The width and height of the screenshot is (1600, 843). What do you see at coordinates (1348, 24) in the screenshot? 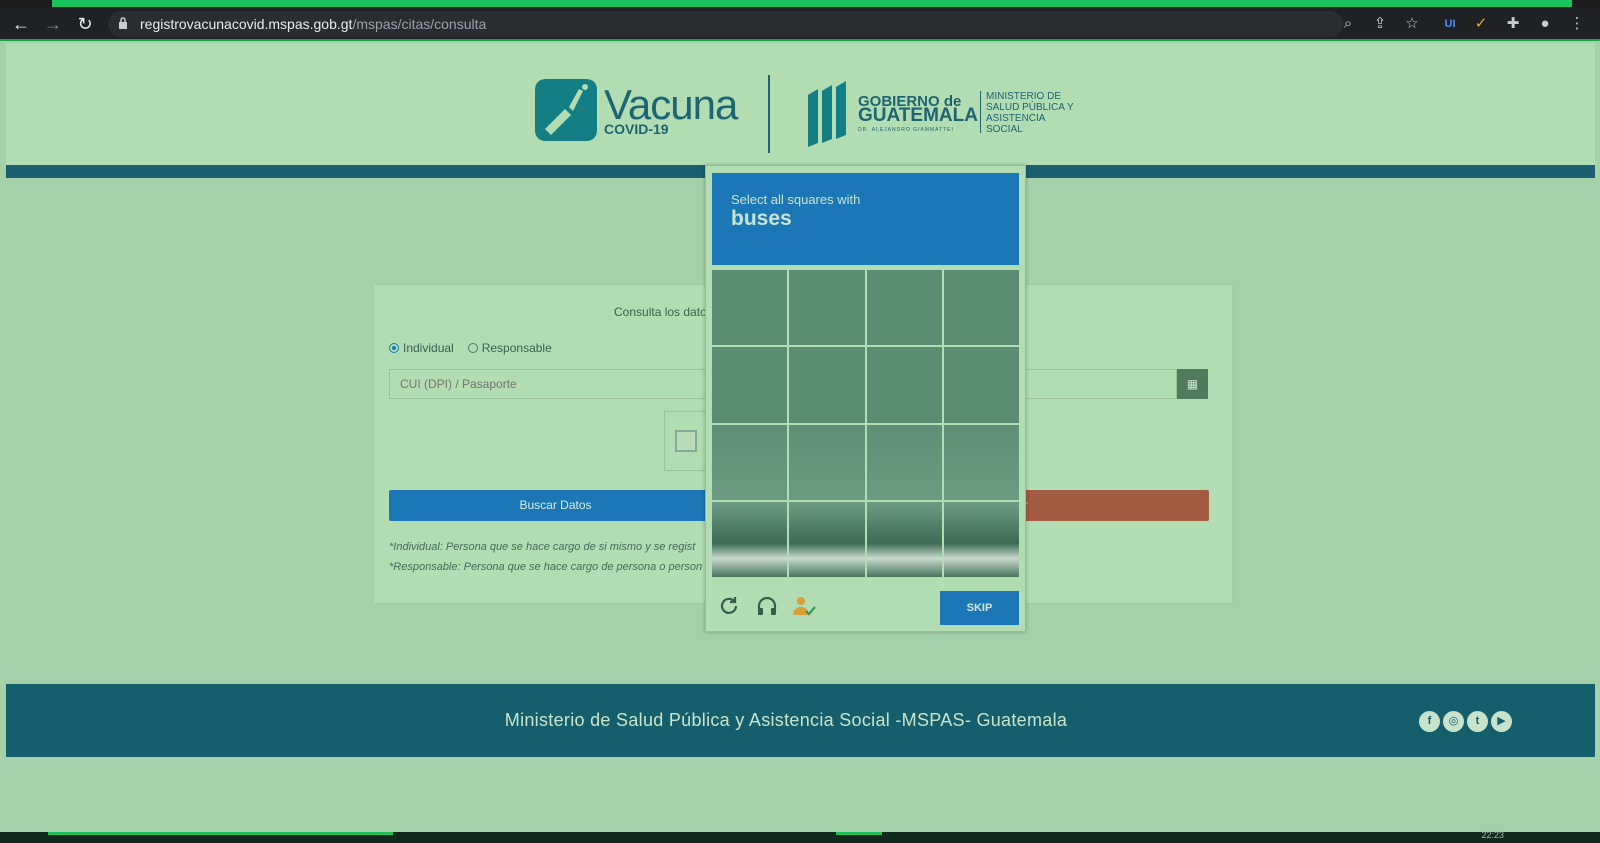
I see `zoom-icon: ⌕` at bounding box center [1348, 24].